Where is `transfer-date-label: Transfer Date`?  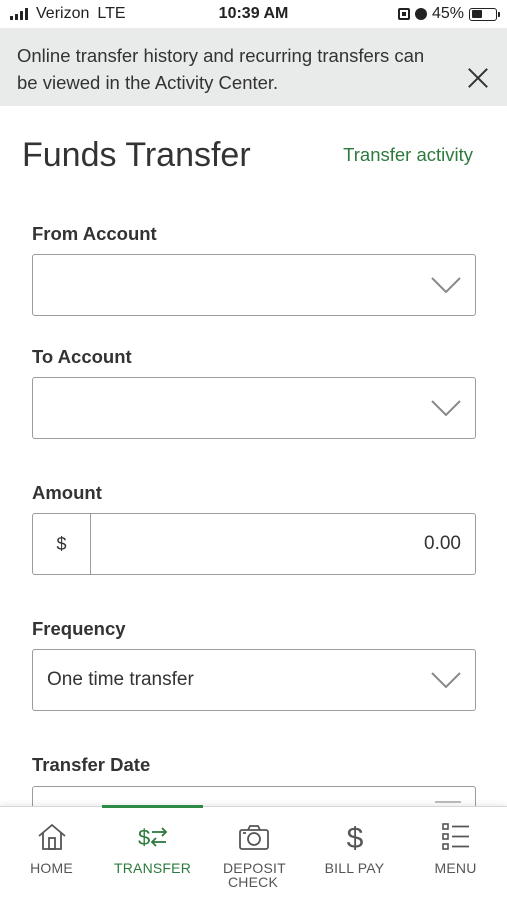
transfer-date-label: Transfer Date is located at coordinates (91, 764).